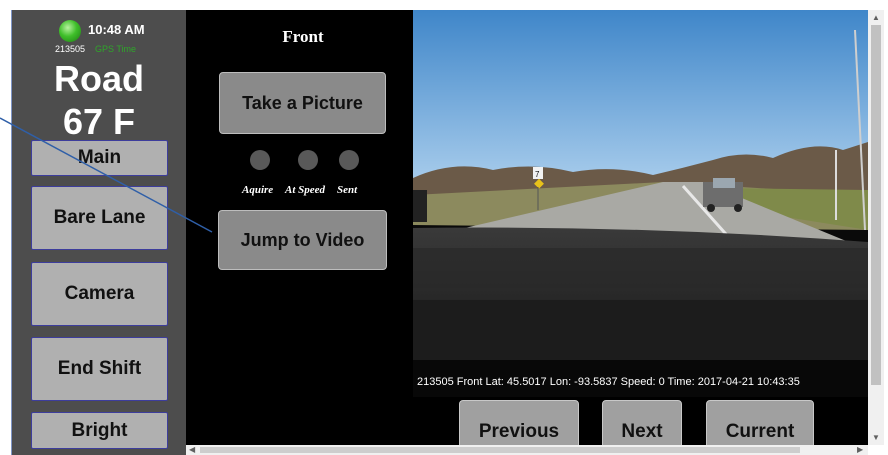  What do you see at coordinates (860, 449) in the screenshot?
I see `scroll-right-arrow-icon: ▶` at bounding box center [860, 449].